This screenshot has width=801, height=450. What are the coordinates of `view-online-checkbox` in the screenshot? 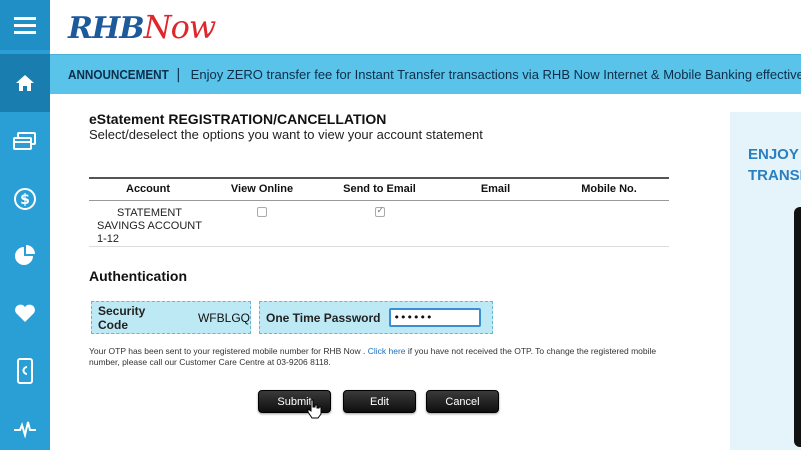 It's located at (262, 211).